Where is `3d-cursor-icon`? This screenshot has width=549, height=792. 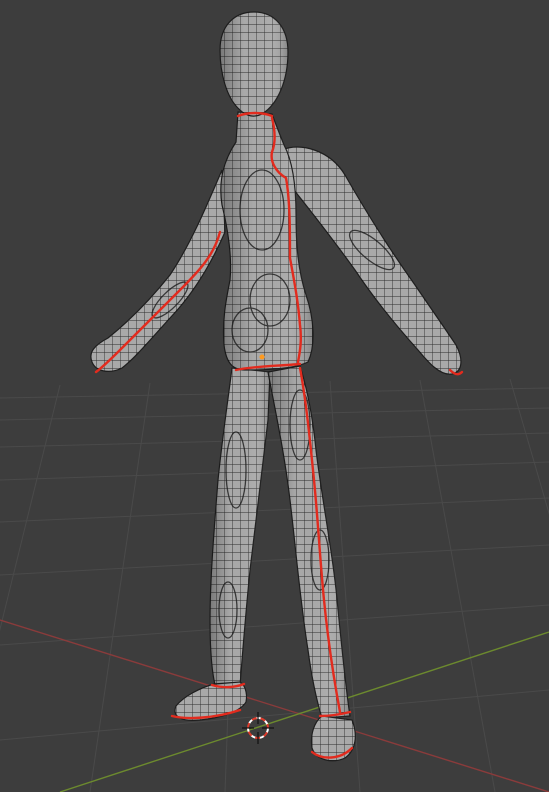 3d-cursor-icon is located at coordinates (258, 728).